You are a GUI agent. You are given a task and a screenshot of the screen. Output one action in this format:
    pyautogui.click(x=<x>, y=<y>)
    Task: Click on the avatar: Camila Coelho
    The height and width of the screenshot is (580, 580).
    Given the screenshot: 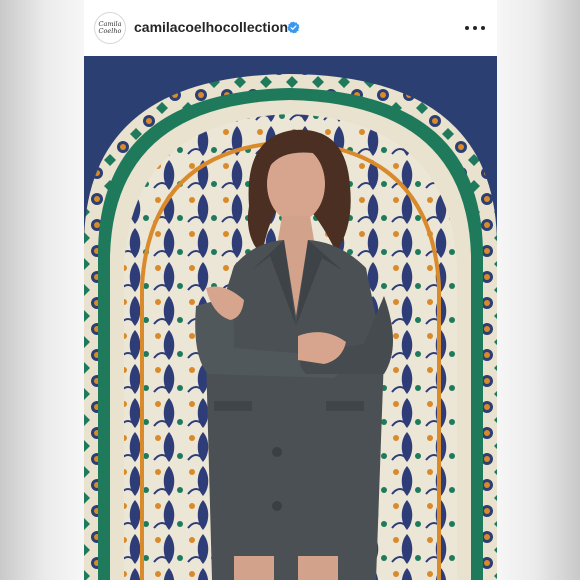 What is the action you would take?
    pyautogui.click(x=110, y=28)
    